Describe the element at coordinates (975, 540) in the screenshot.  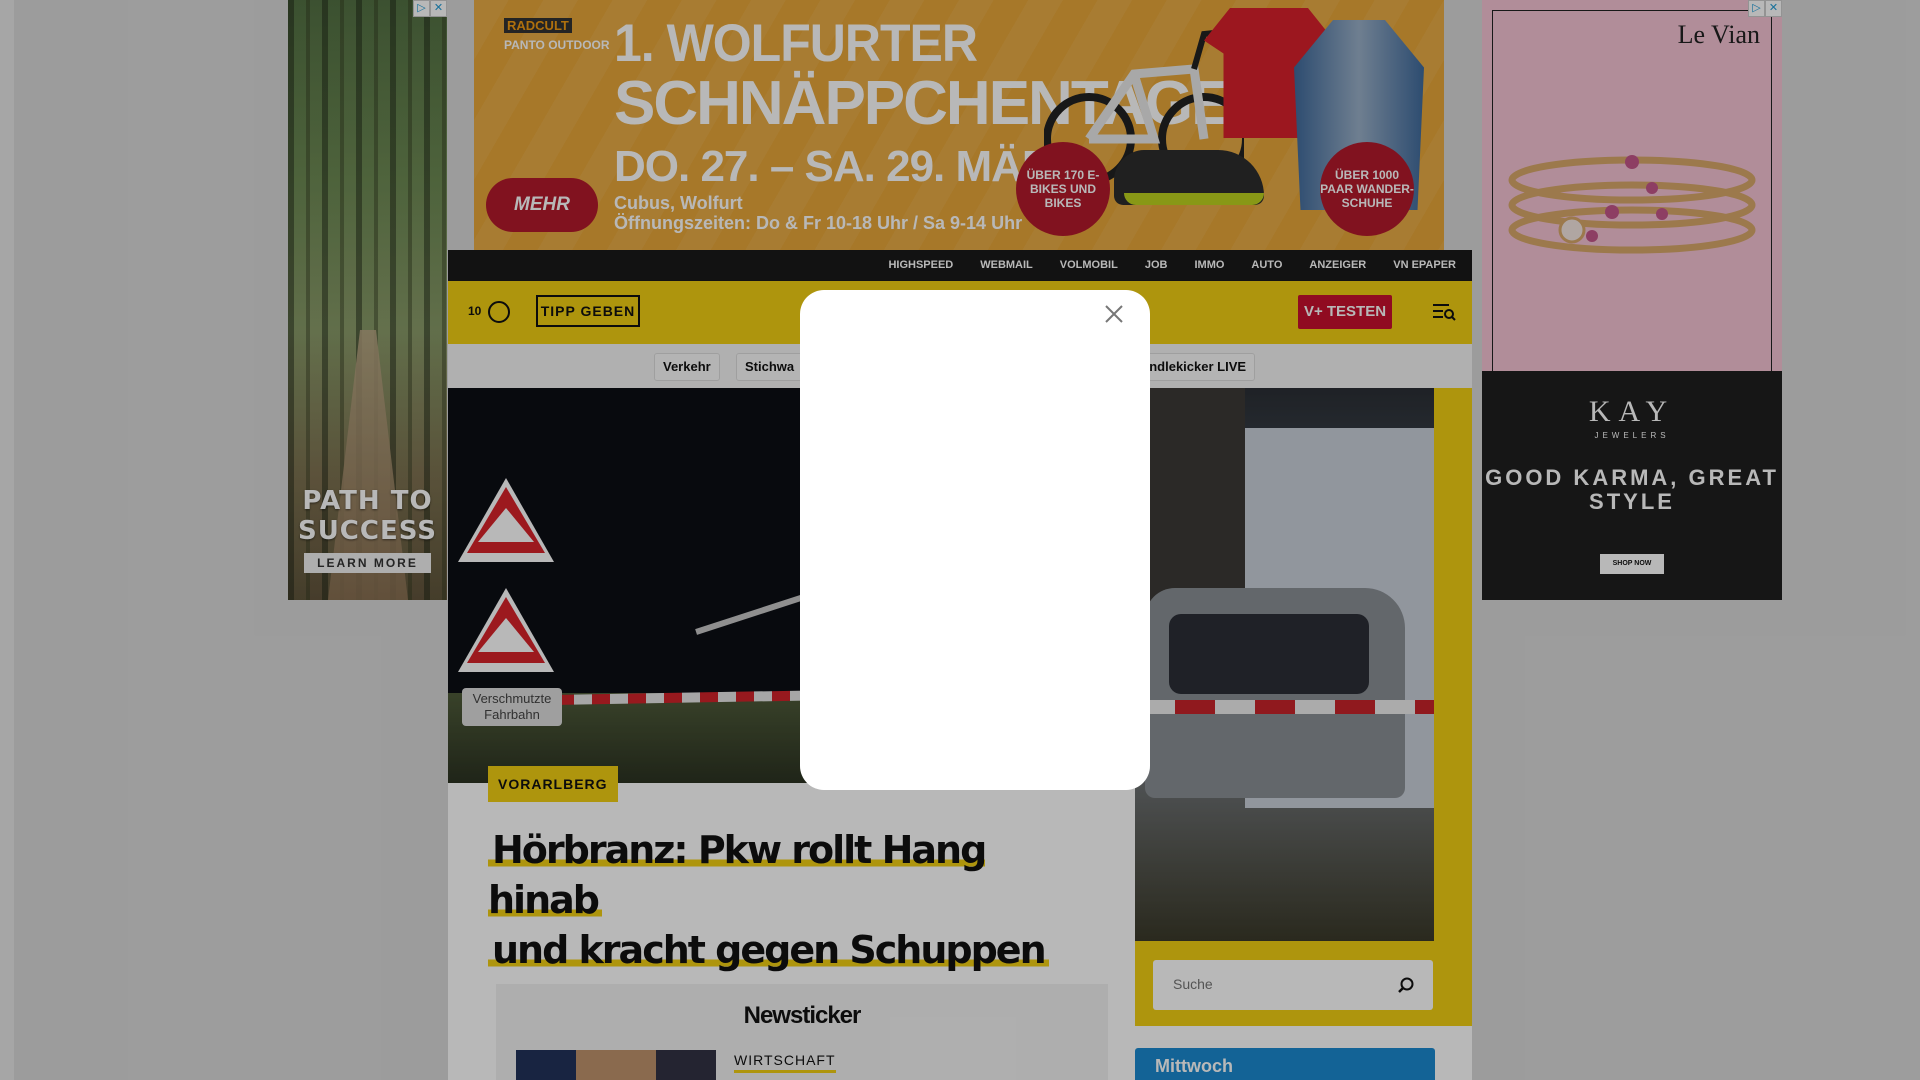
I see `modal-dialog` at that location.